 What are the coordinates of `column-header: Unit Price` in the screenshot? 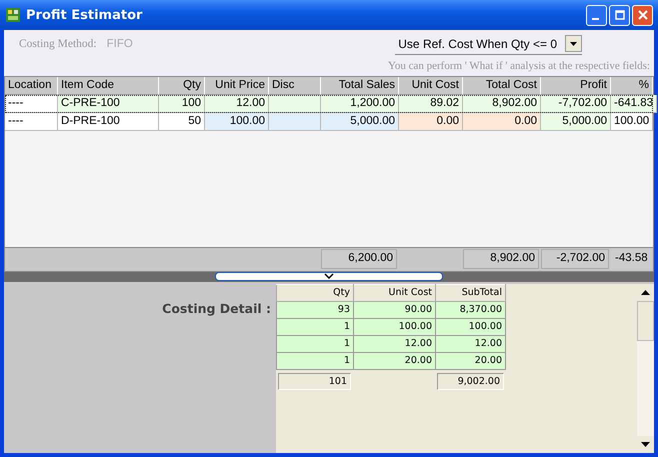 It's located at (237, 86).